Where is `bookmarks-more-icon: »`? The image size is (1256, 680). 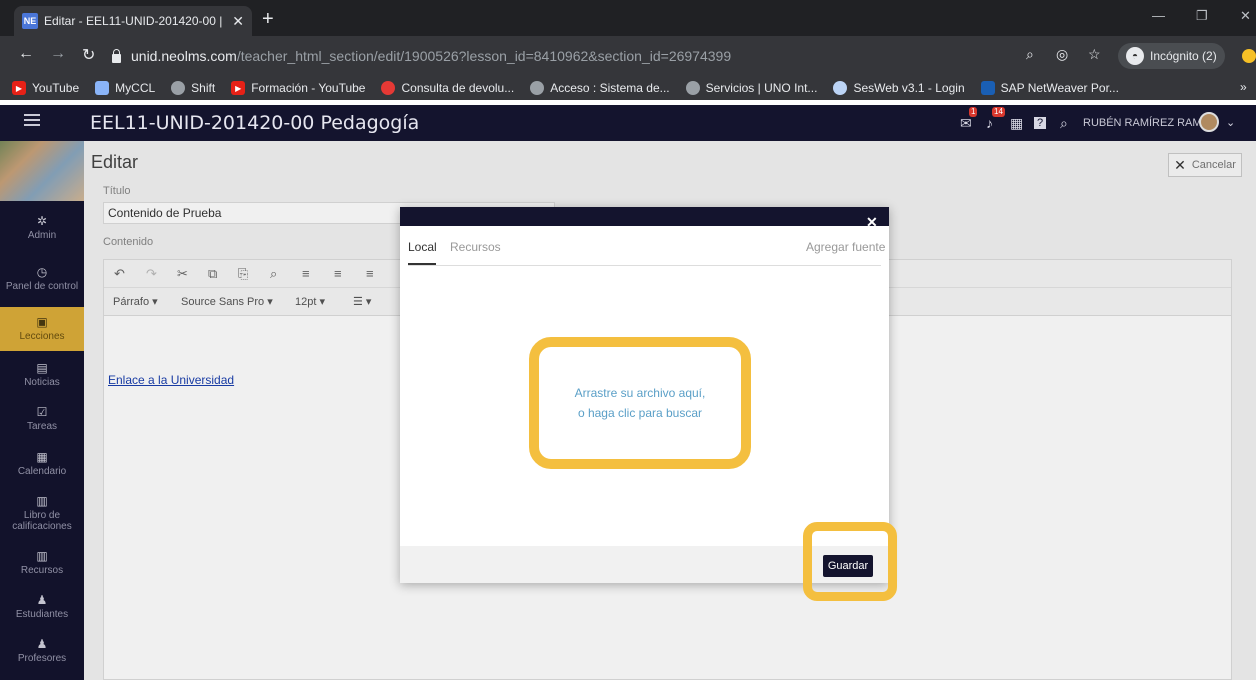 bookmarks-more-icon: » is located at coordinates (1243, 87).